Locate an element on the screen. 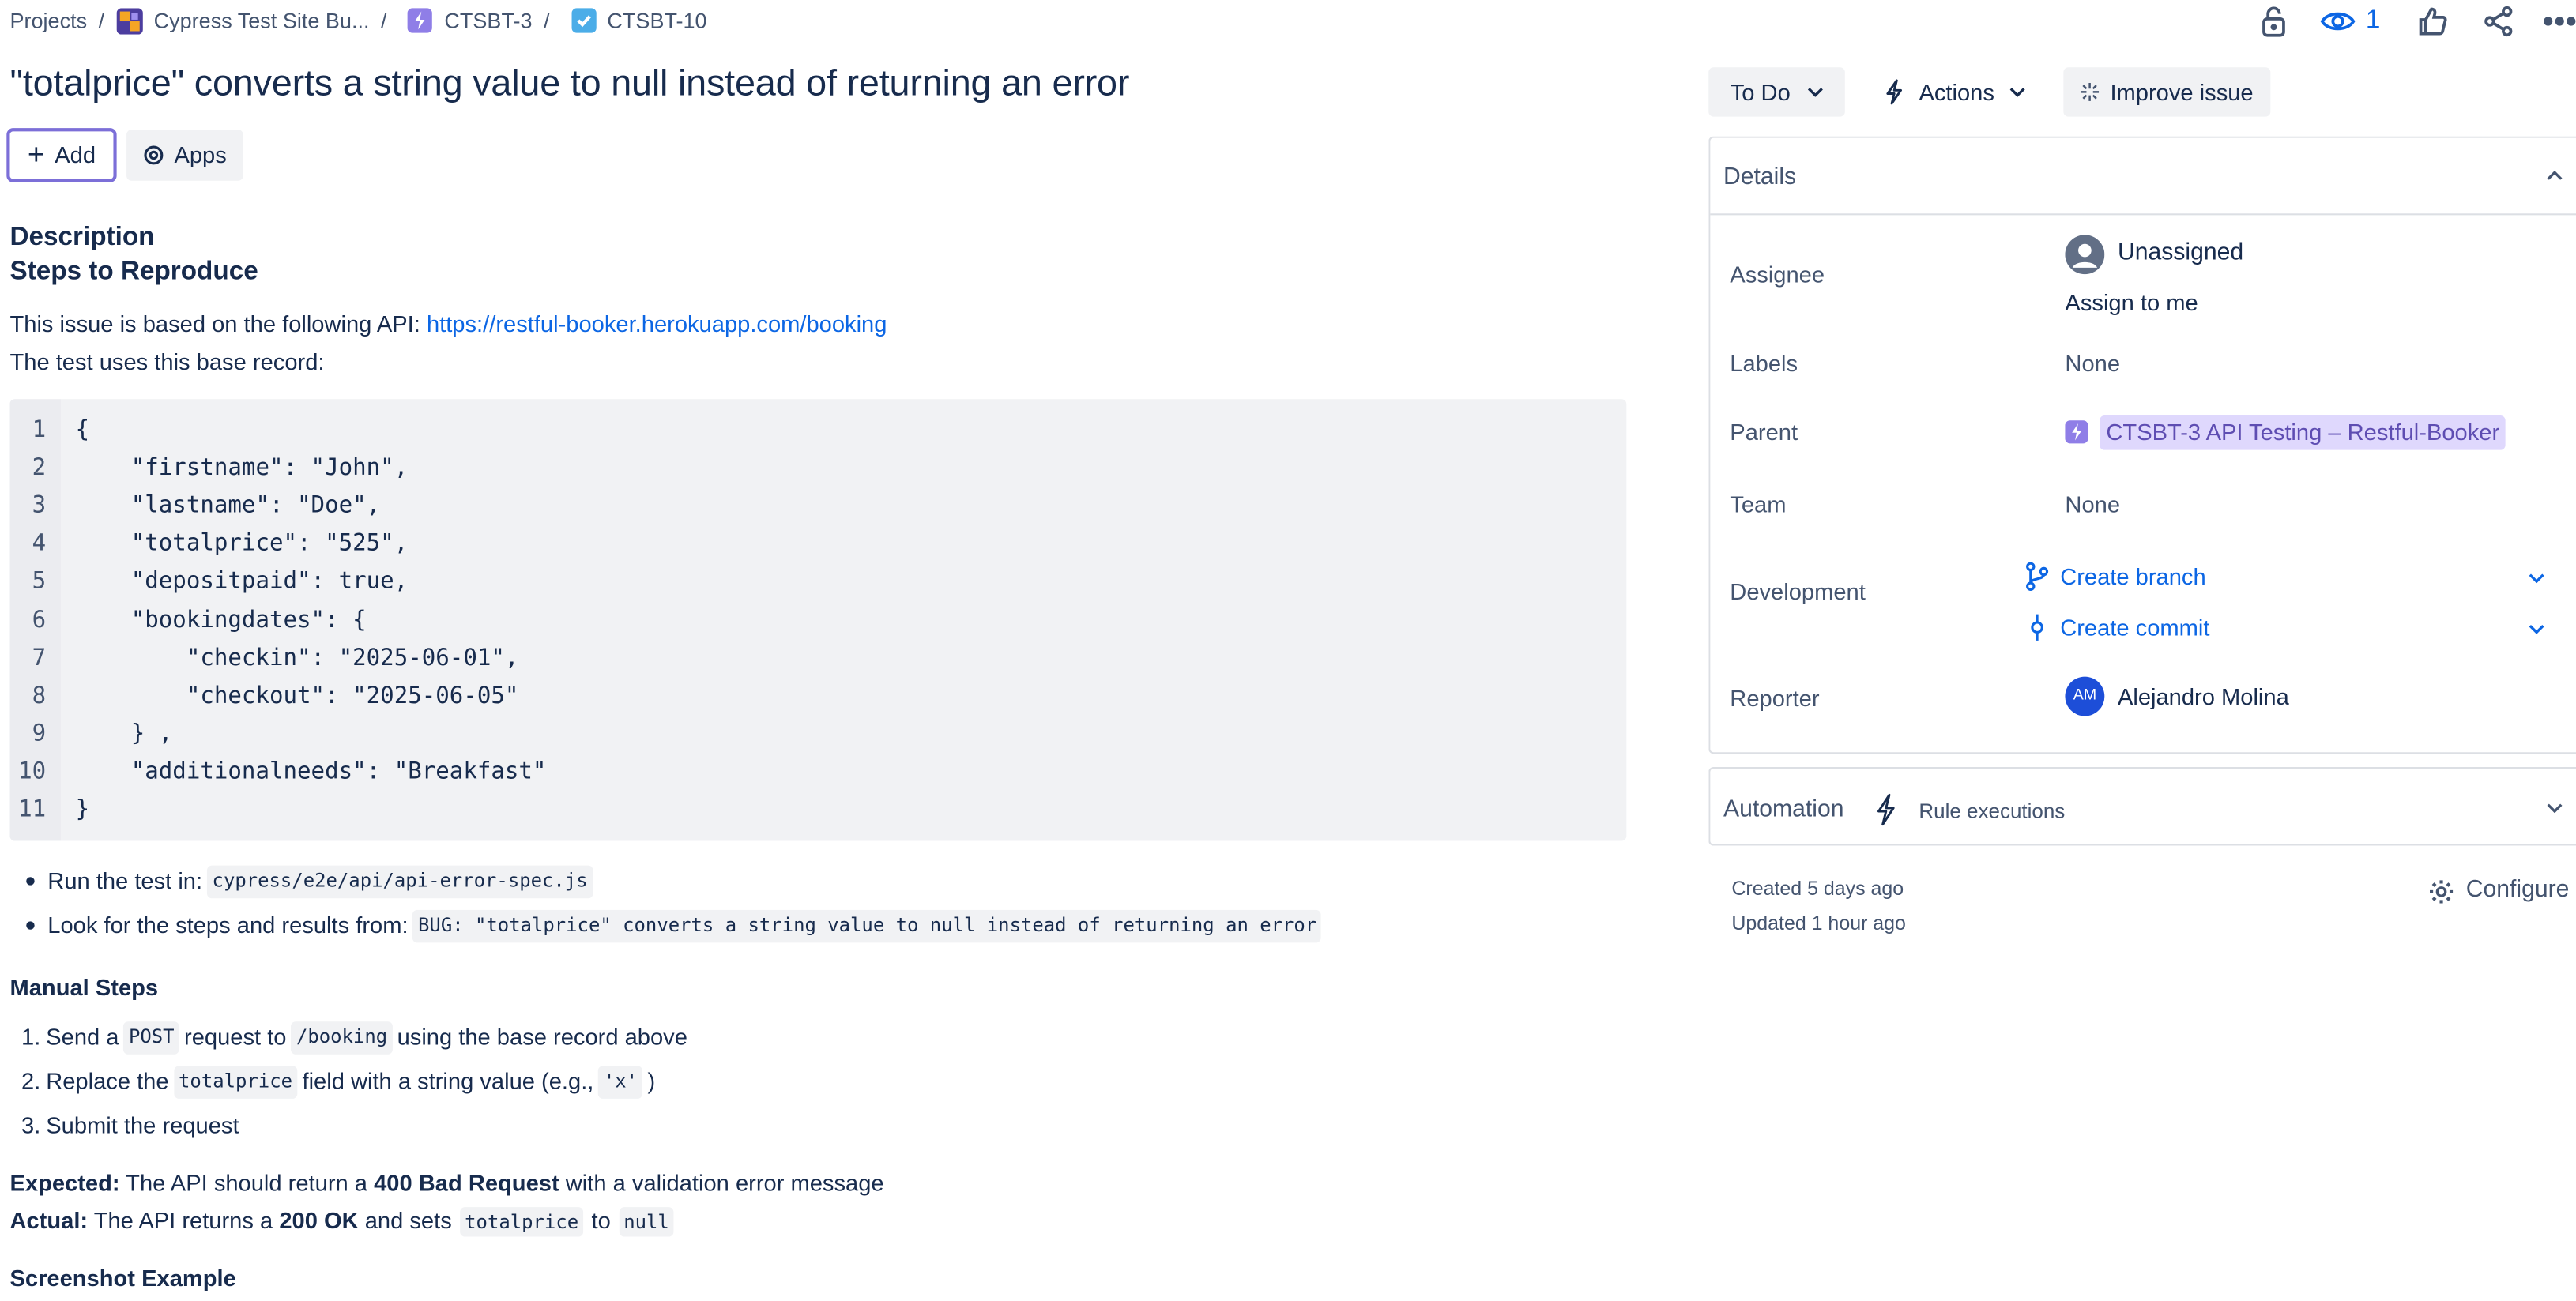 This screenshot has width=2576, height=1301. code-line: "firstname": "John", is located at coordinates (242, 468).